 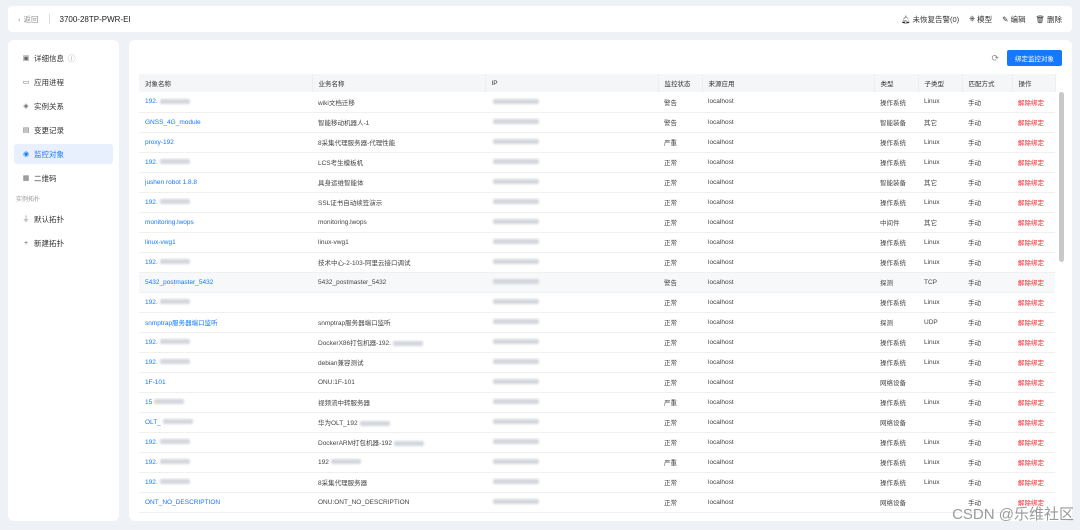 What do you see at coordinates (63, 106) in the screenshot?
I see `sidebar-item: ◈ 实例关系` at bounding box center [63, 106].